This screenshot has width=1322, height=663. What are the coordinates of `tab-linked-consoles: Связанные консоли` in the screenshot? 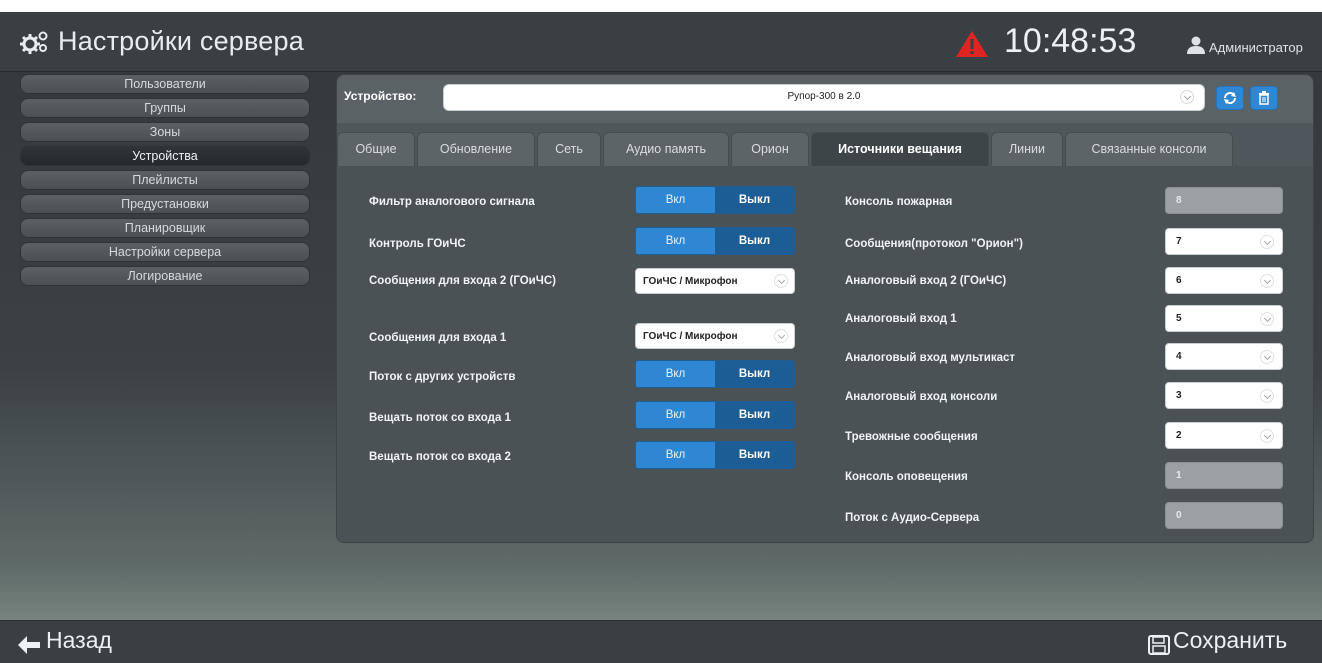 It's located at (1149, 149).